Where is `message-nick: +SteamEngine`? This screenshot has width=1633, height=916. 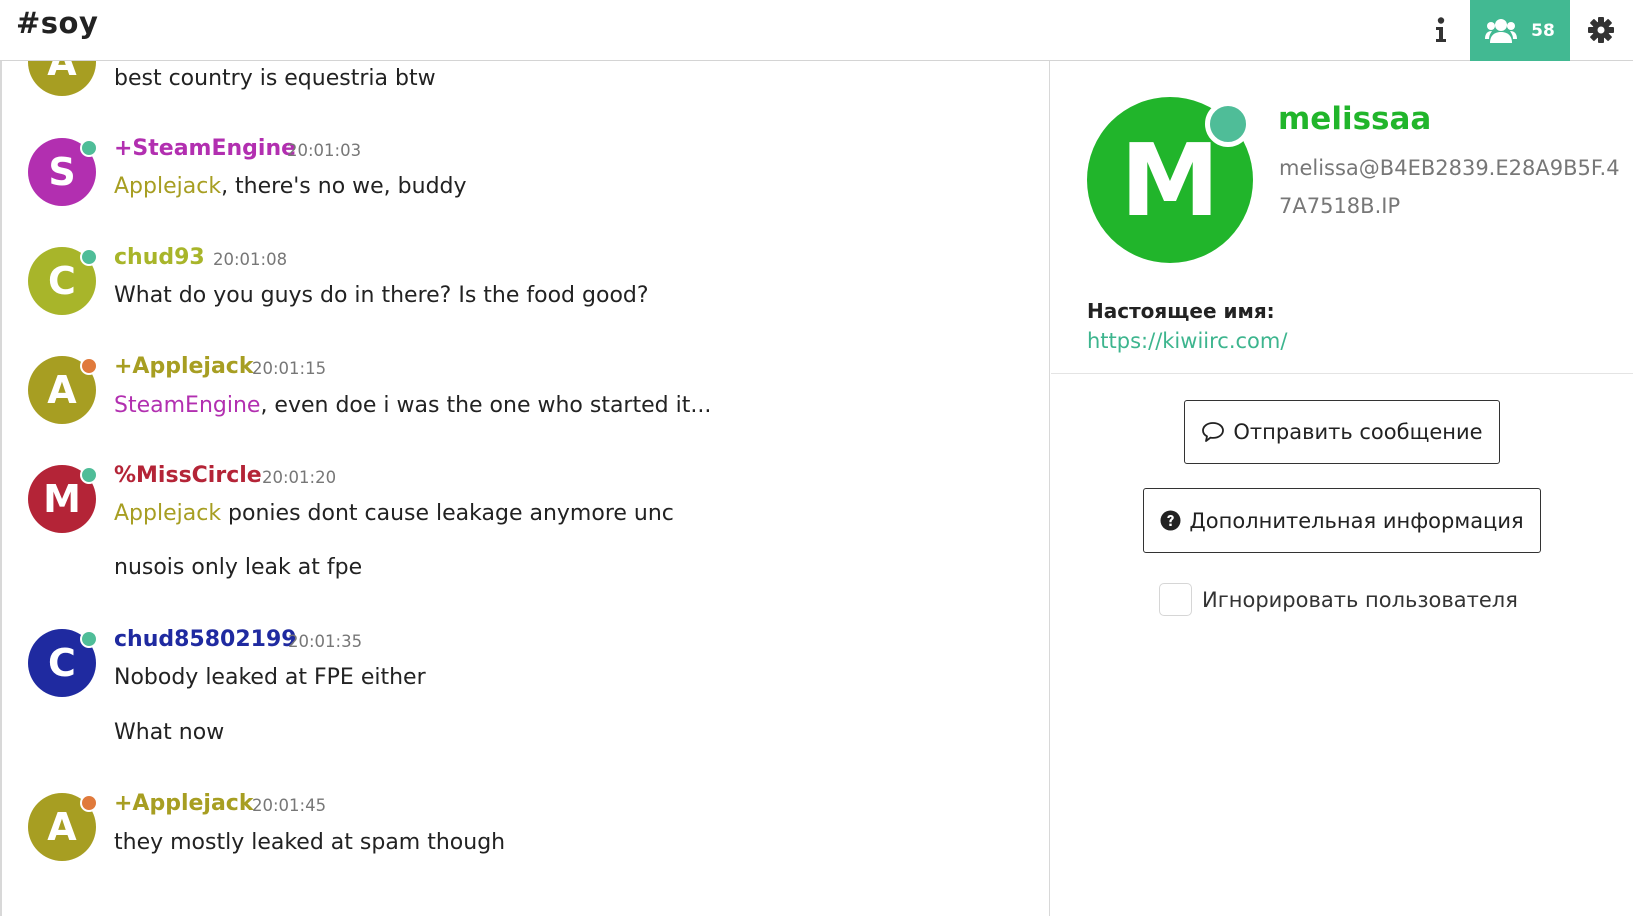 message-nick: +SteamEngine is located at coordinates (205, 148).